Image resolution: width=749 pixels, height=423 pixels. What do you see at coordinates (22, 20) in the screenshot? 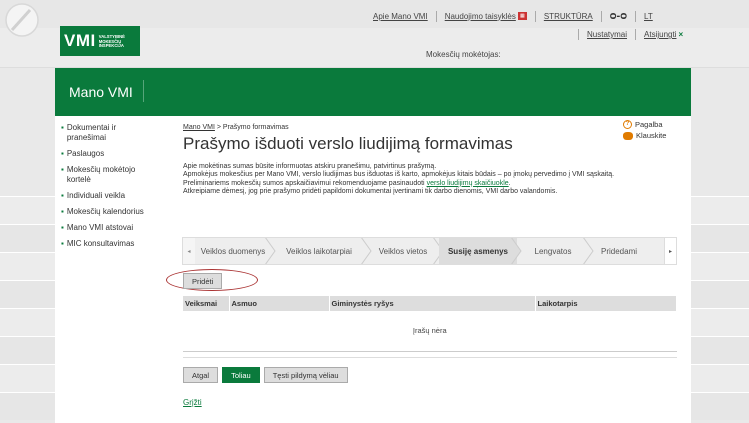
I see `emblem-icon` at bounding box center [22, 20].